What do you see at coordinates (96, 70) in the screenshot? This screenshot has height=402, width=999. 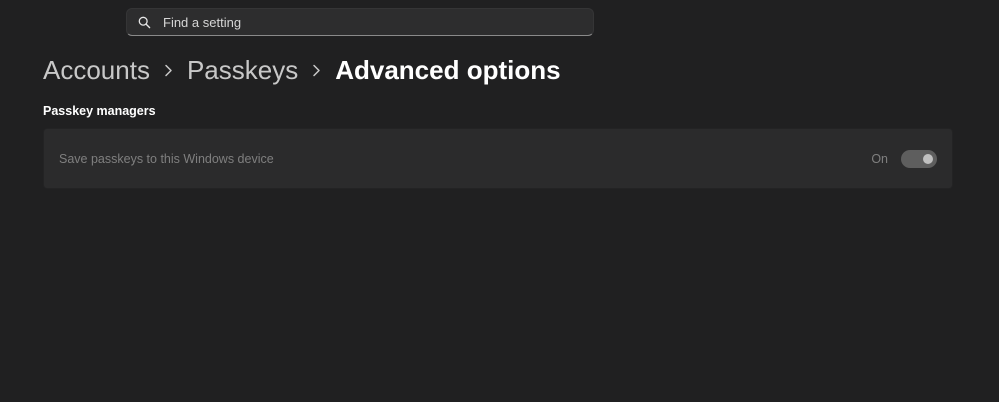 I see `breadcrumb-accounts-link: Accounts` at bounding box center [96, 70].